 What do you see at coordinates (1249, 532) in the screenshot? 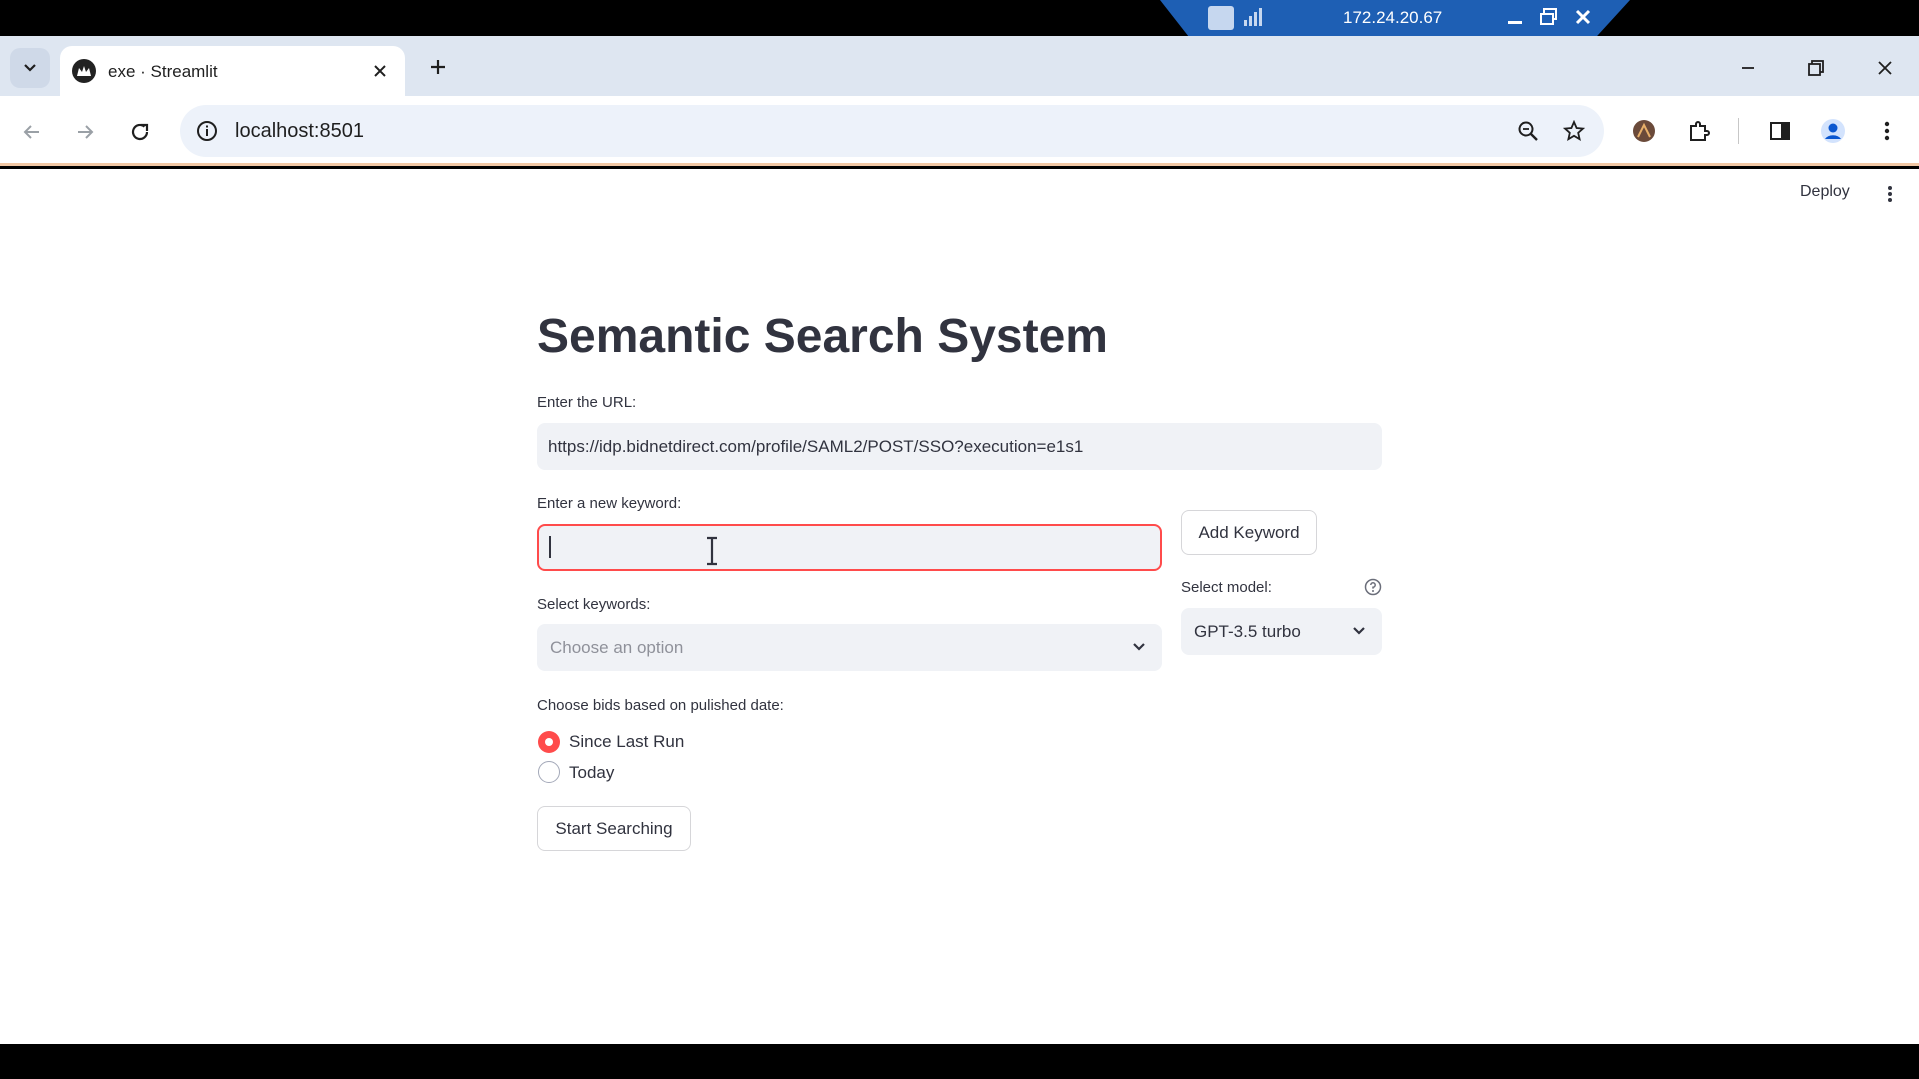
I see `add-keyword-button: Add Keyword` at bounding box center [1249, 532].